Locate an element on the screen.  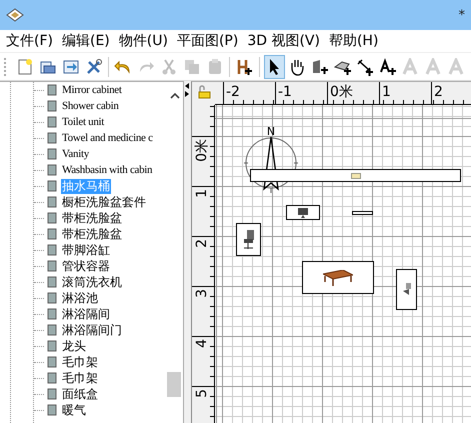
scroll-up-icon is located at coordinates (175, 96).